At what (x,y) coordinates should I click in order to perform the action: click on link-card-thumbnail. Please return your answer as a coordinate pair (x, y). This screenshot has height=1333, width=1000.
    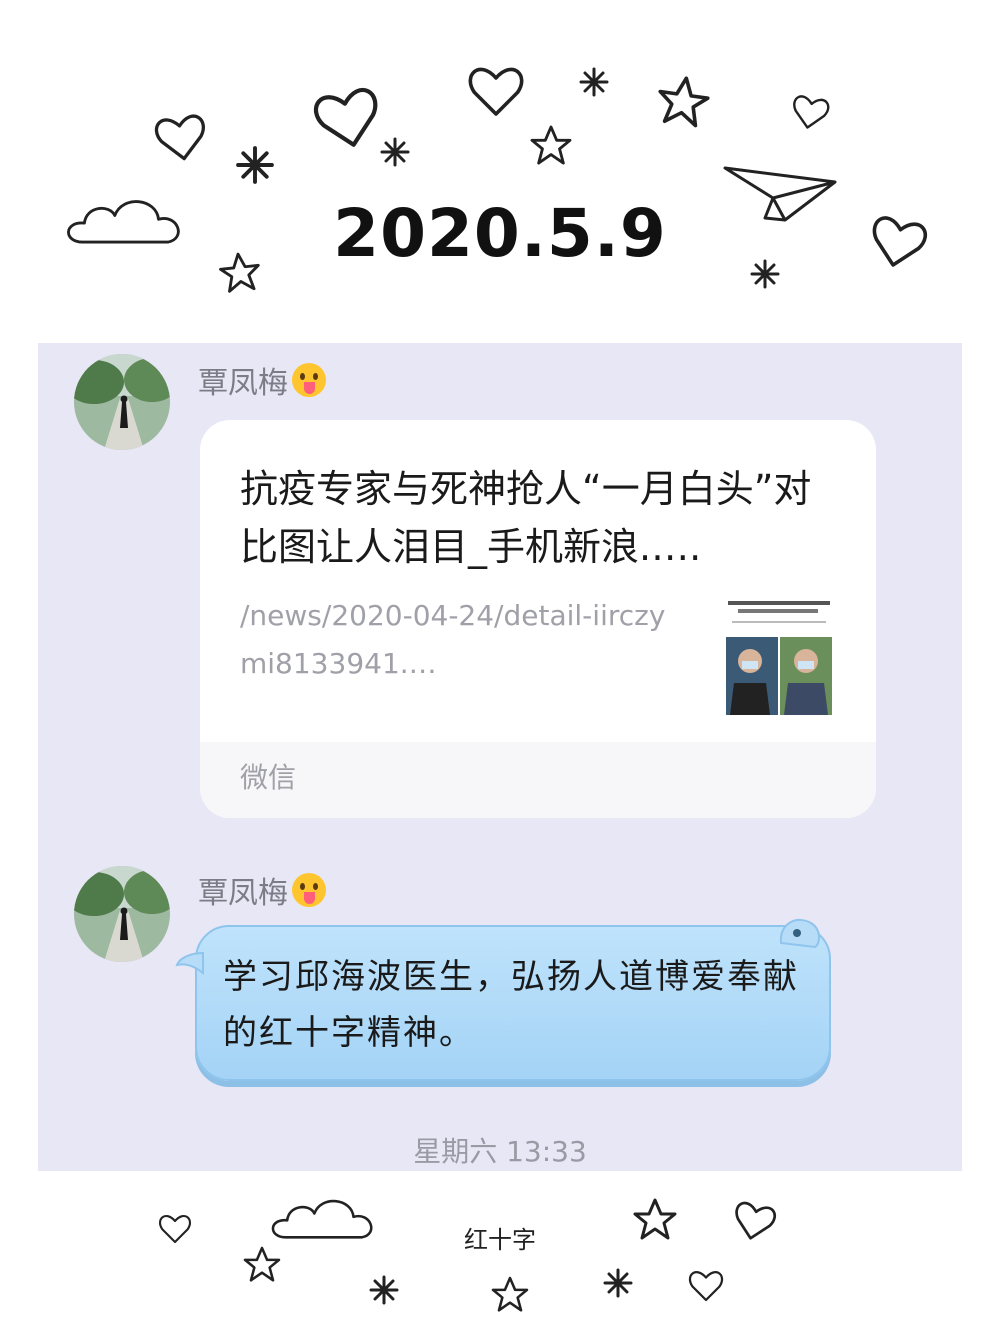
    Looking at the image, I should click on (779, 655).